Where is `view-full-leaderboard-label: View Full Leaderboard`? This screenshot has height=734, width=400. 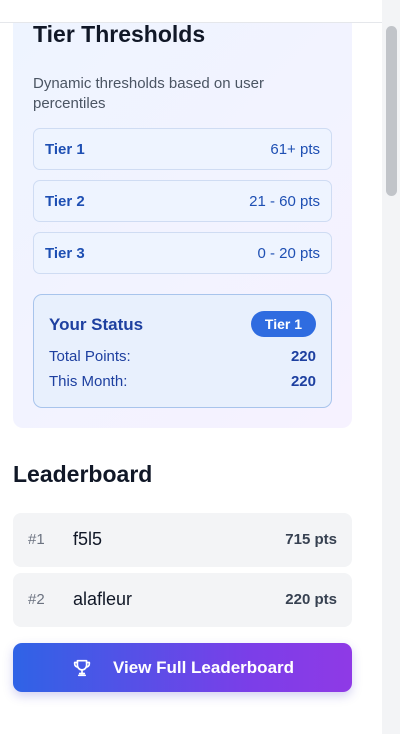 view-full-leaderboard-label: View Full Leaderboard is located at coordinates (203, 667).